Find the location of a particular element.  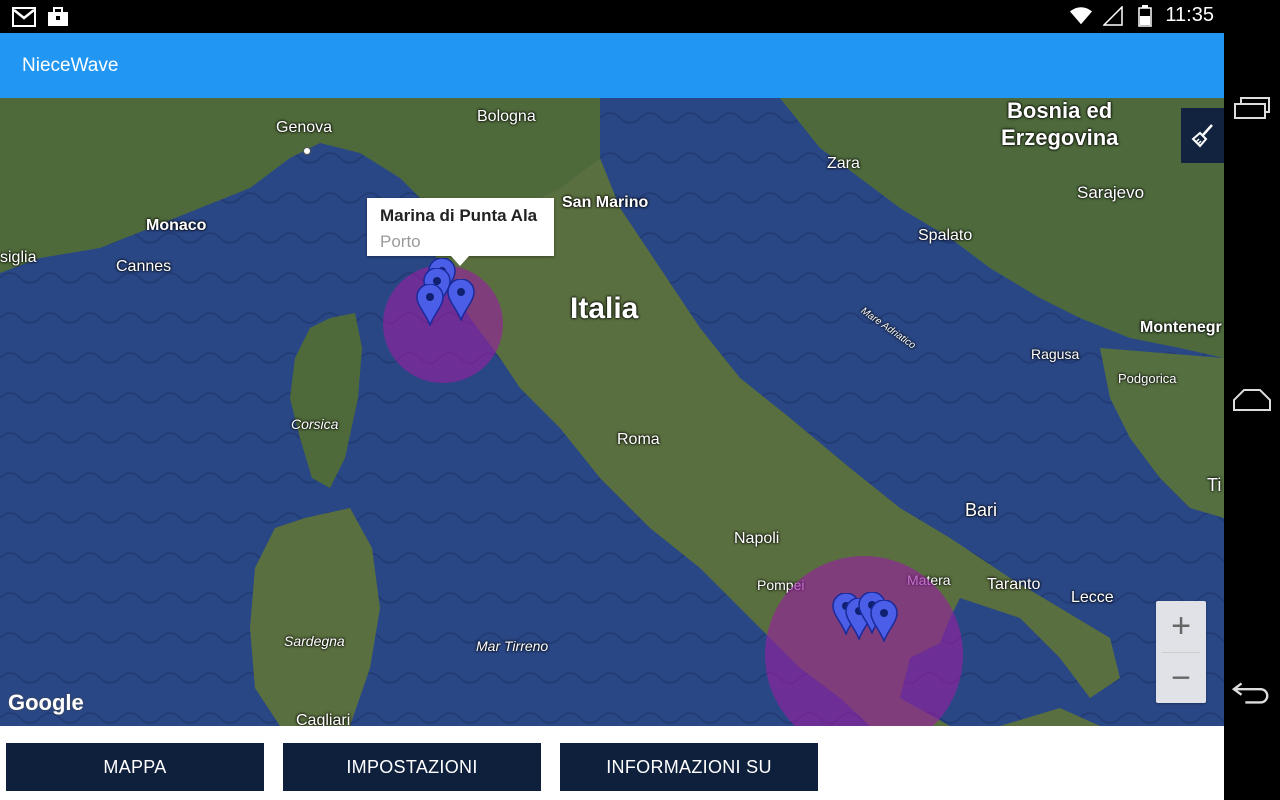

home-icon is located at coordinates (1252, 400).